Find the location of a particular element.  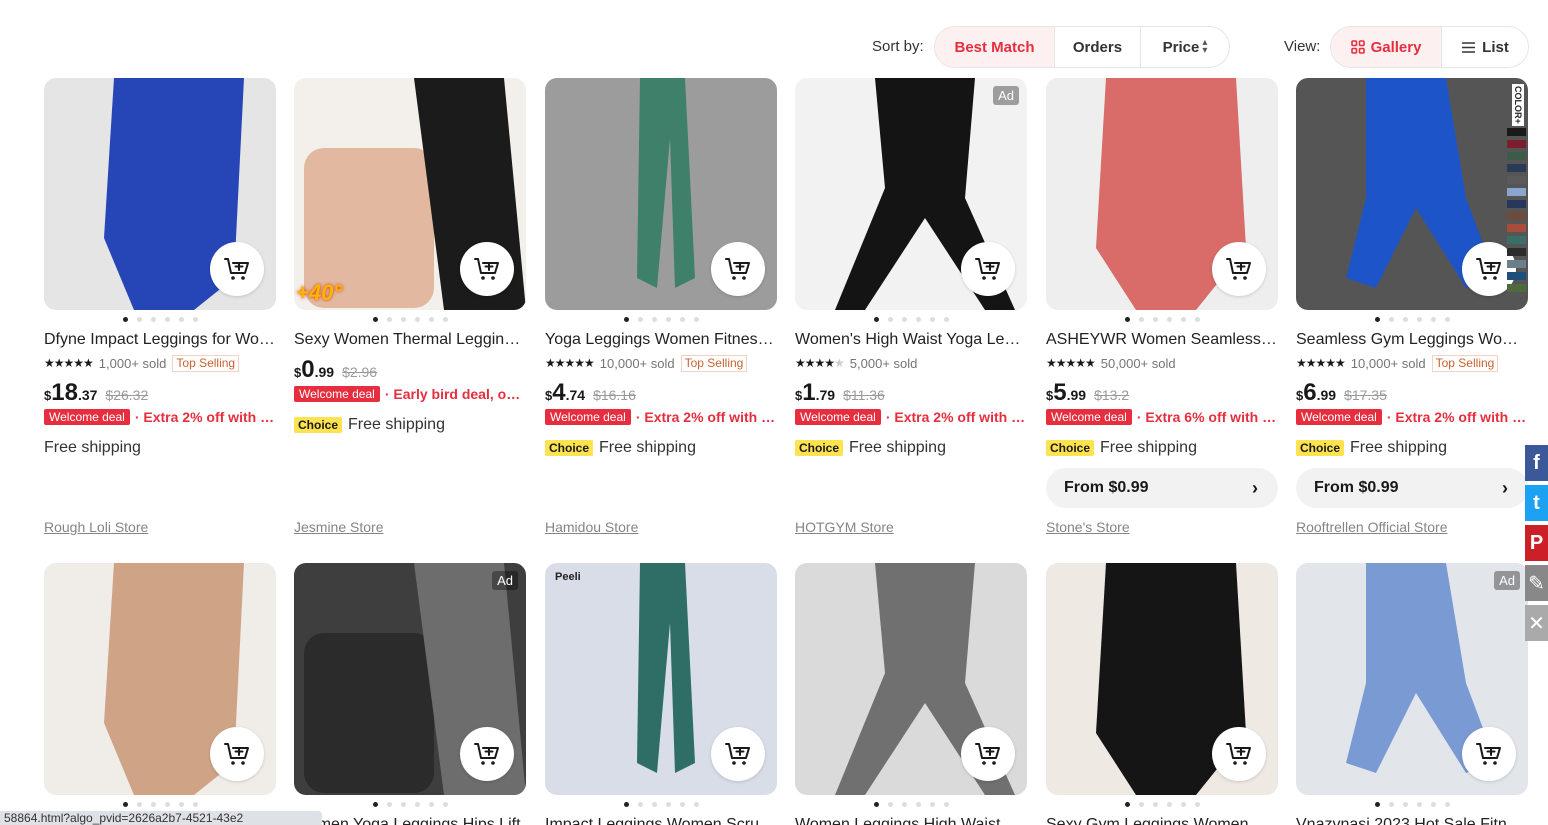

product-title: Seamless Gym Leggings Women Push Up is located at coordinates (1412, 340).